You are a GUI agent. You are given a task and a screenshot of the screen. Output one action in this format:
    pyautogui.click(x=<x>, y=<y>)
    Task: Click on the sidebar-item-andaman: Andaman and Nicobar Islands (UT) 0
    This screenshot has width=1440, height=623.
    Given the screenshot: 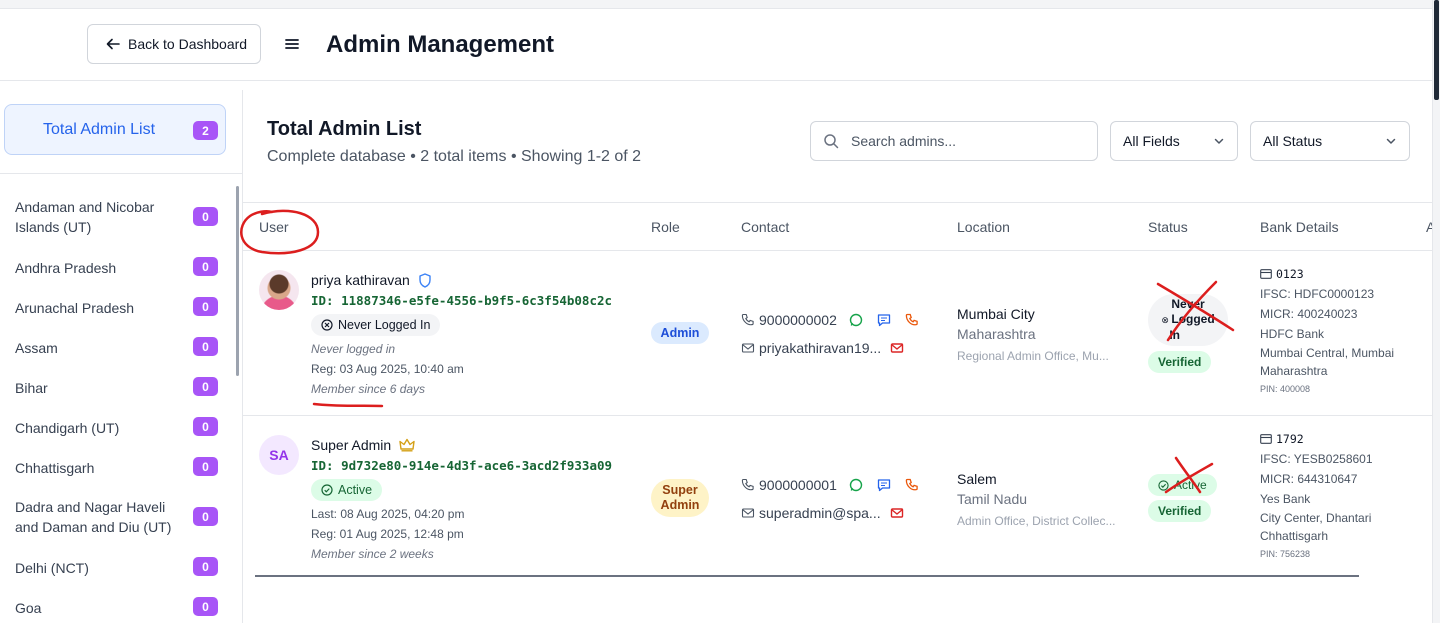 What is the action you would take?
    pyautogui.click(x=120, y=217)
    